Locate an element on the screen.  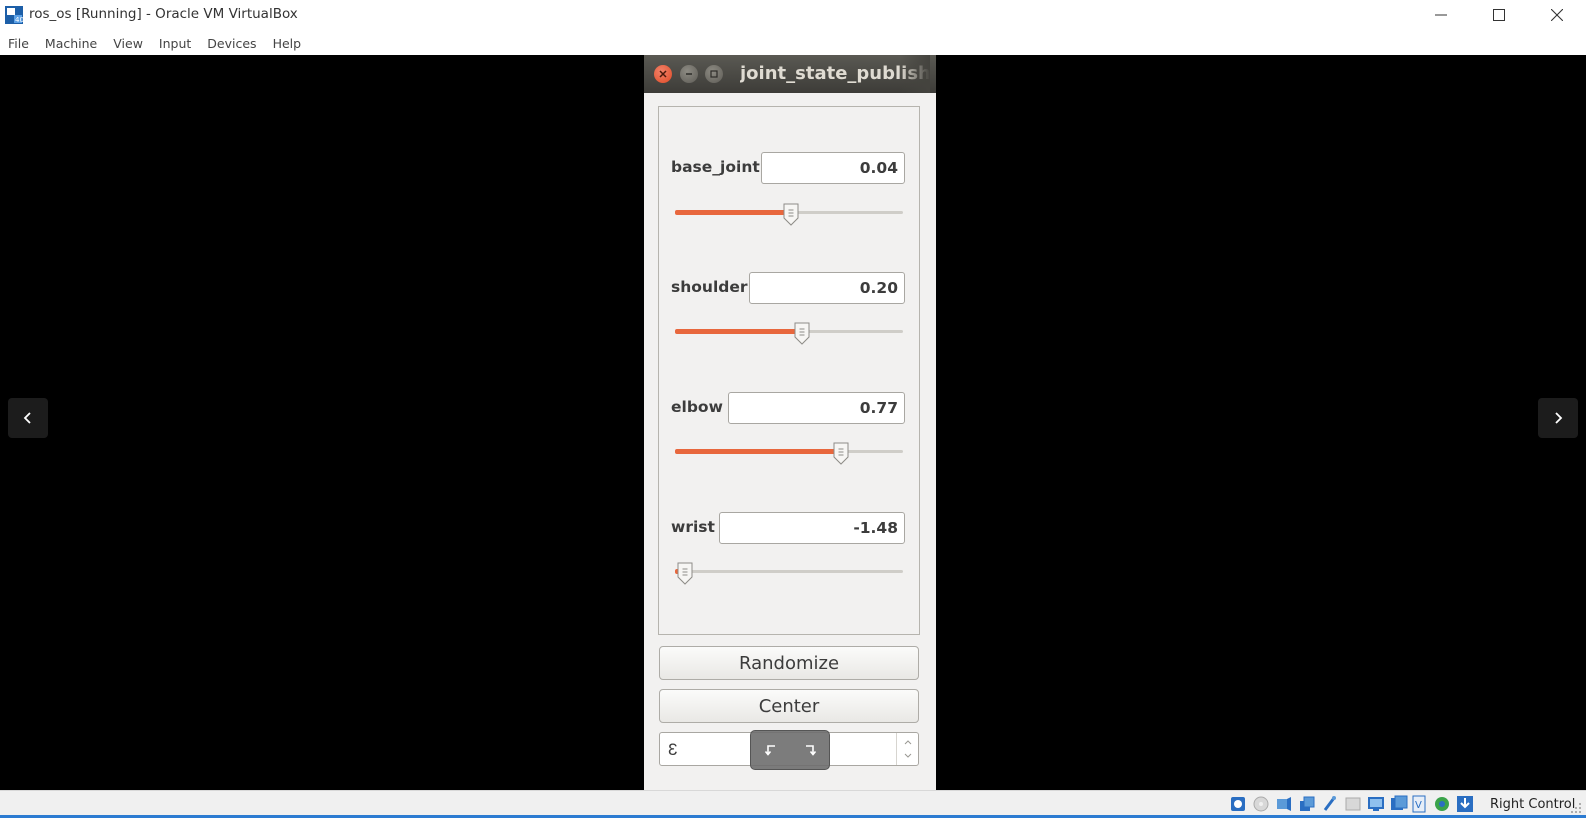
previous-arrow-button is located at coordinates (28, 418).